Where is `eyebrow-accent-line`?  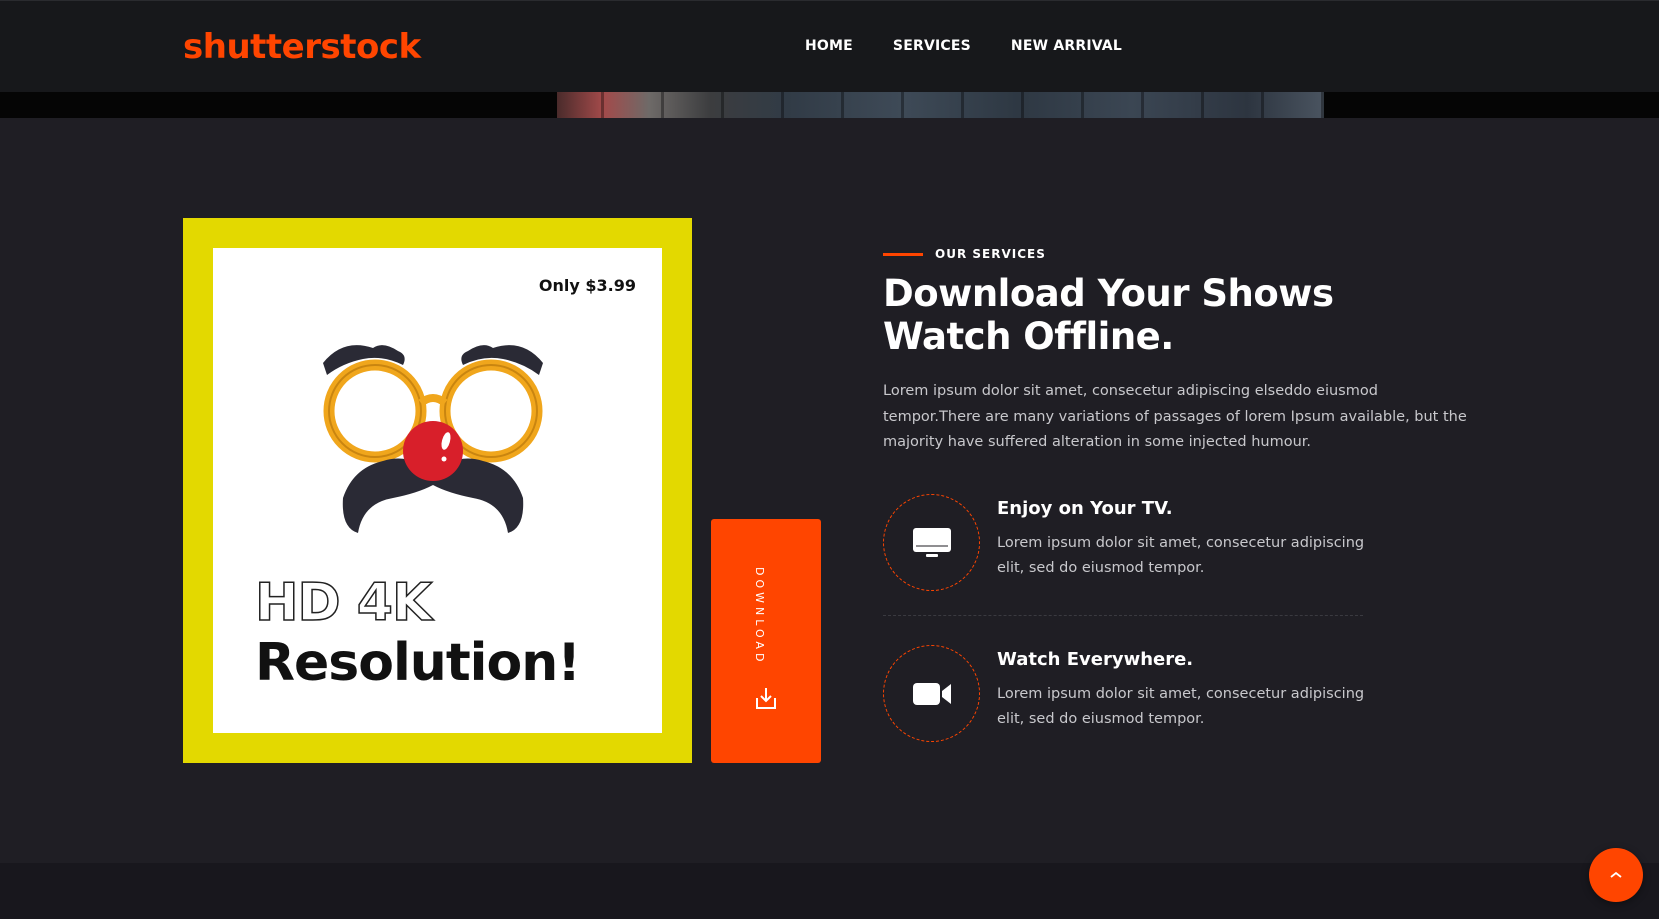 eyebrow-accent-line is located at coordinates (903, 254).